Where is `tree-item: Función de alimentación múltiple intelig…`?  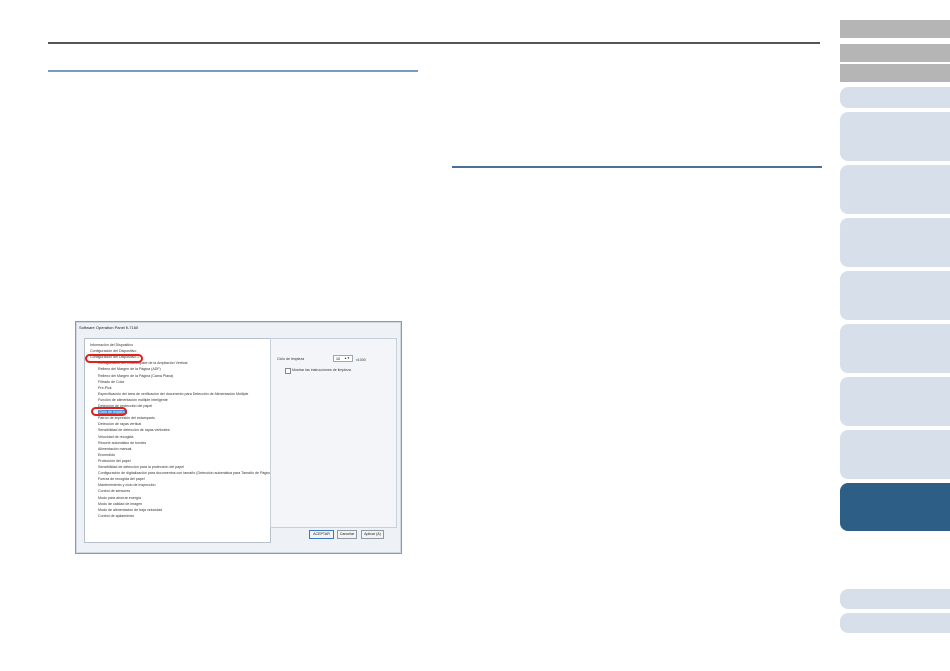
tree-item: Función de alimentación múltiple intelig… is located at coordinates (133, 400).